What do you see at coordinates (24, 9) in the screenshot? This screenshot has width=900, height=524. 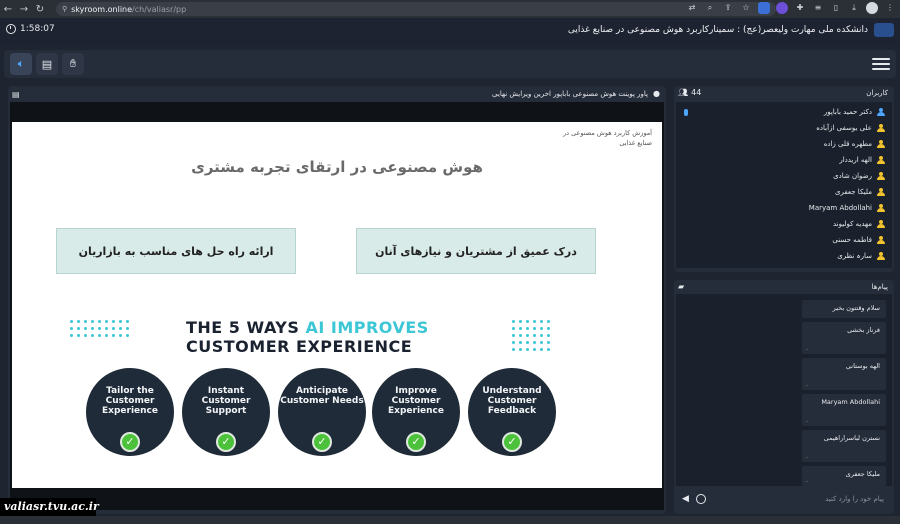 I see `forward-icon: →` at bounding box center [24, 9].